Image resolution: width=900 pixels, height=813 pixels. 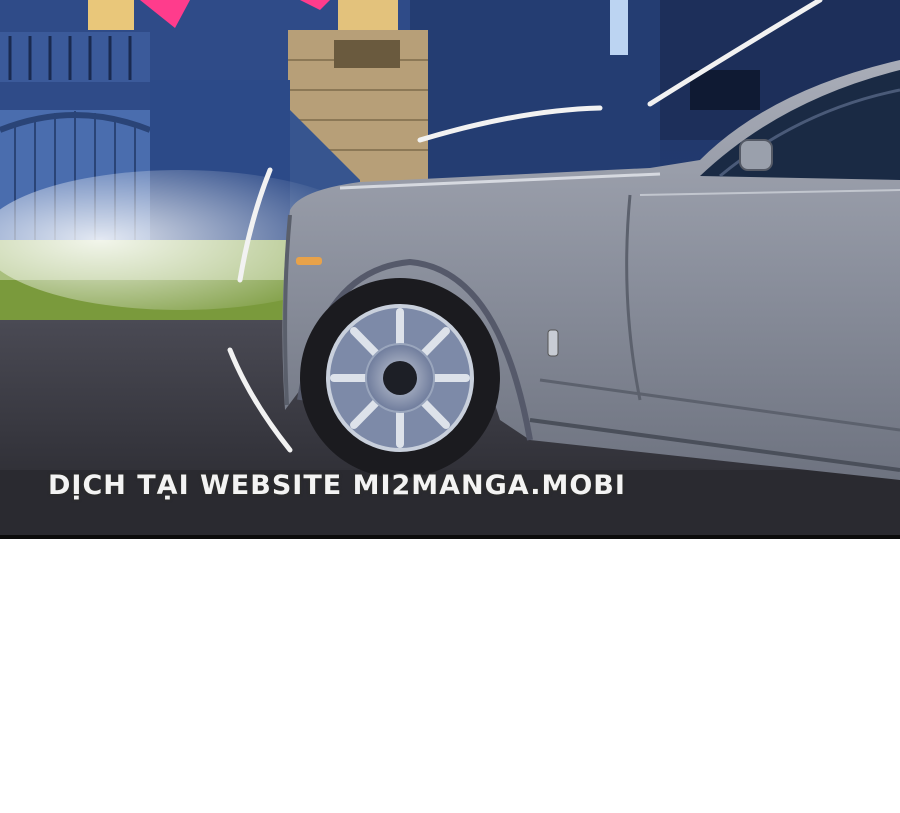 I want to click on side-mirror, so click(x=756, y=155).